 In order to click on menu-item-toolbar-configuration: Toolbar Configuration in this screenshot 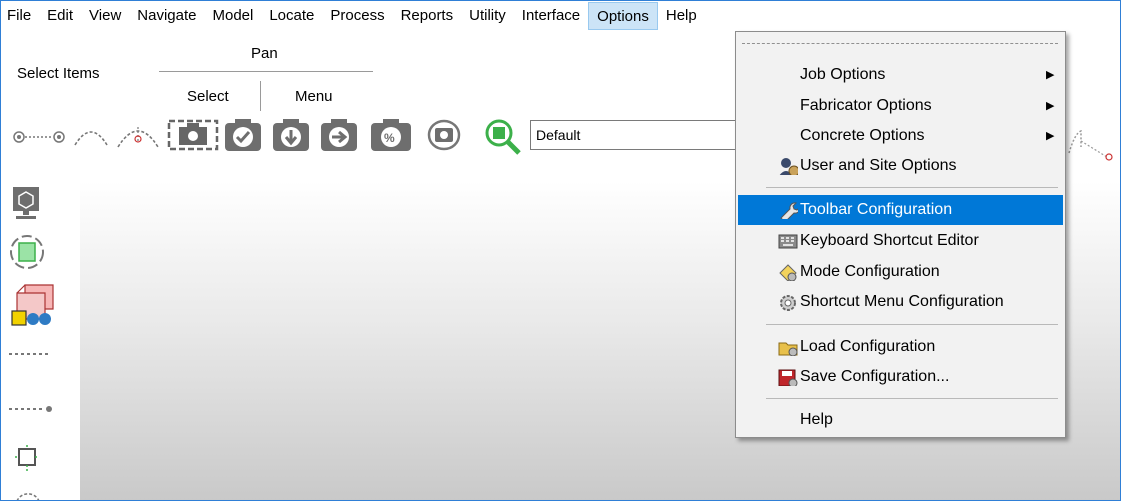, I will do `click(900, 210)`.